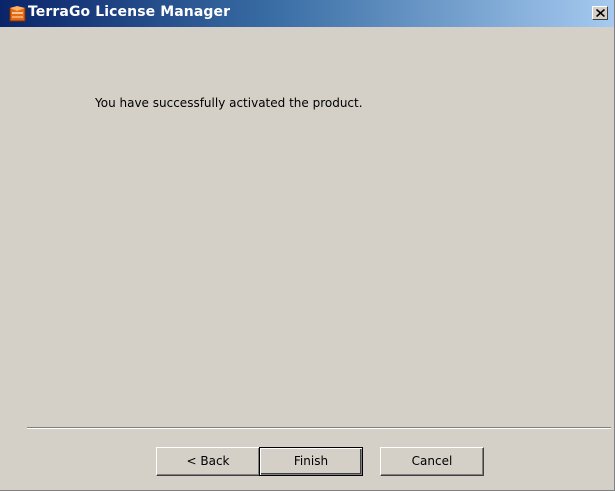 The height and width of the screenshot is (491, 615). I want to click on close-icon, so click(600, 13).